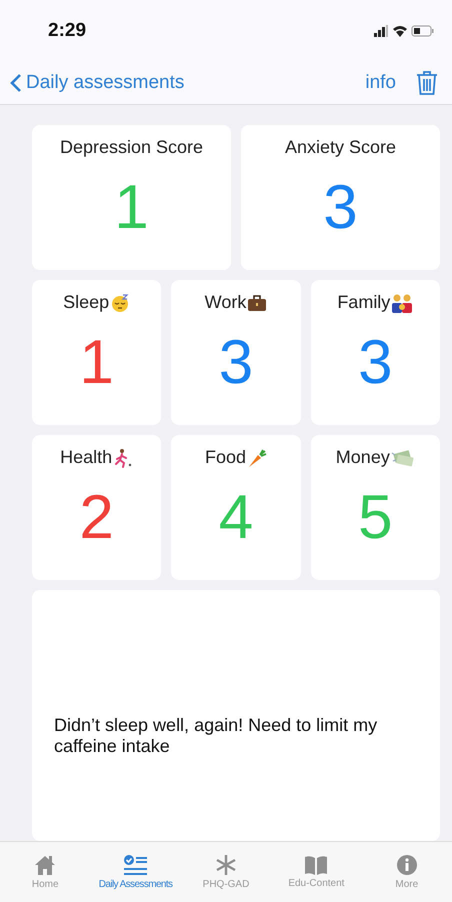 The image size is (452, 902). Describe the element at coordinates (363, 302) in the screenshot. I see `category-label: Family` at that location.